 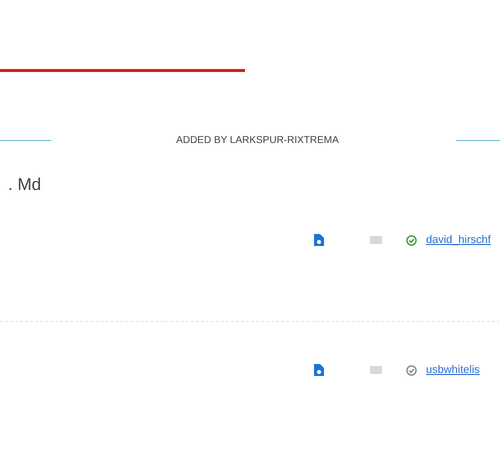 What do you see at coordinates (25, 184) in the screenshot?
I see `section-title: . Md` at bounding box center [25, 184].